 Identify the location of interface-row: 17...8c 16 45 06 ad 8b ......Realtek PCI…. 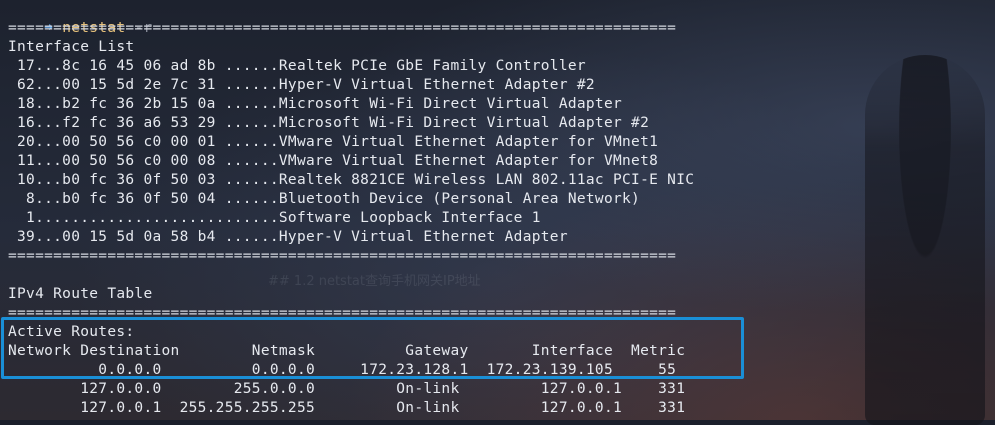
(297, 66).